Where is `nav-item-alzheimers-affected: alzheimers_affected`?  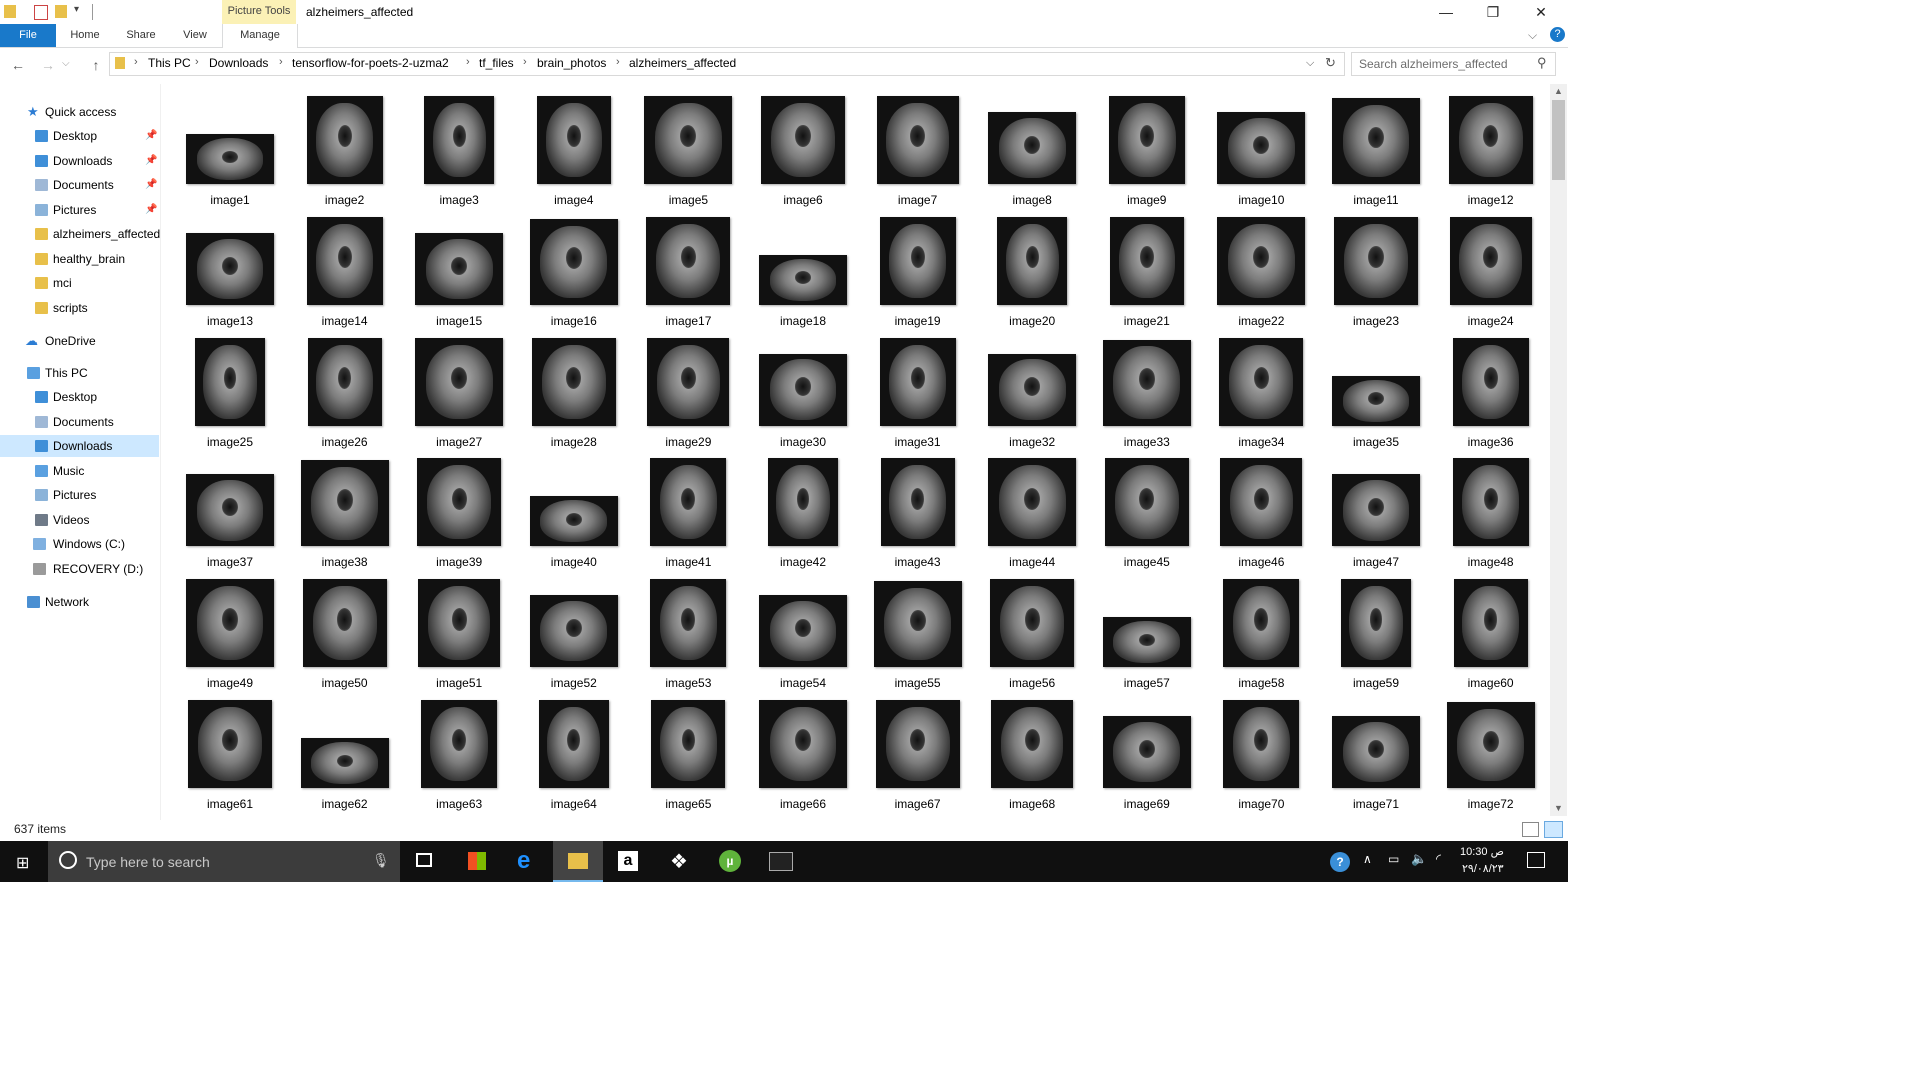
nav-item-alzheimers-affected: alzheimers_affected is located at coordinates (80, 234).